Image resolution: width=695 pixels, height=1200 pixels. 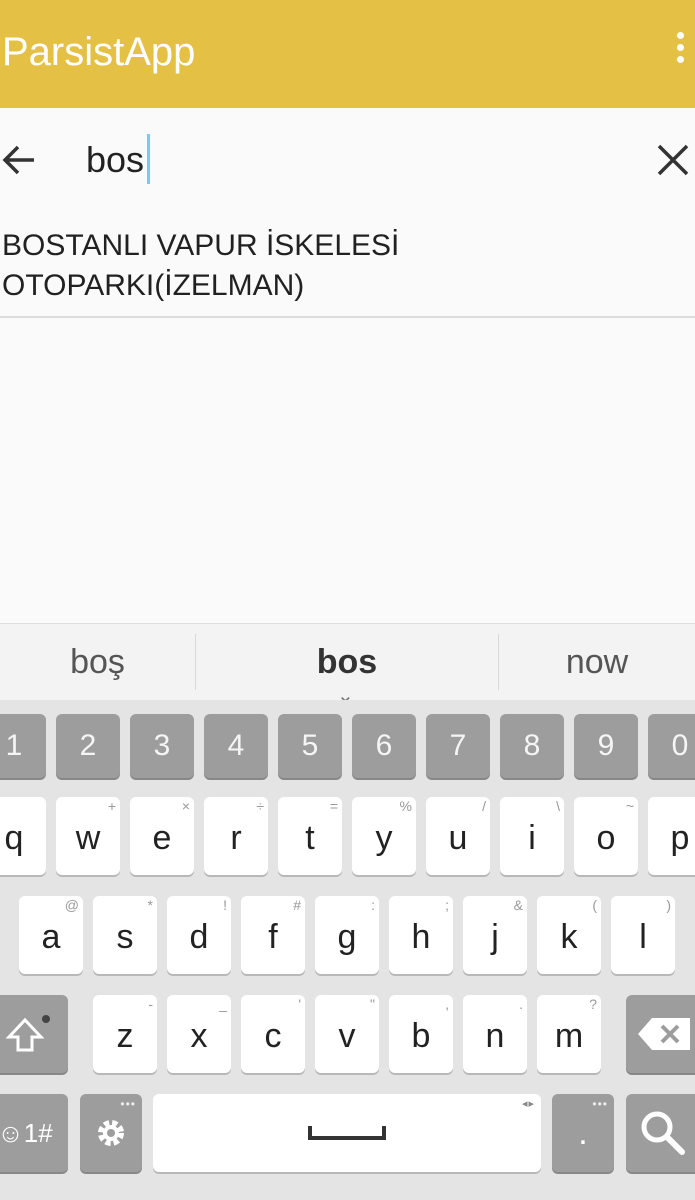 I want to click on key-label: d, so click(x=199, y=937).